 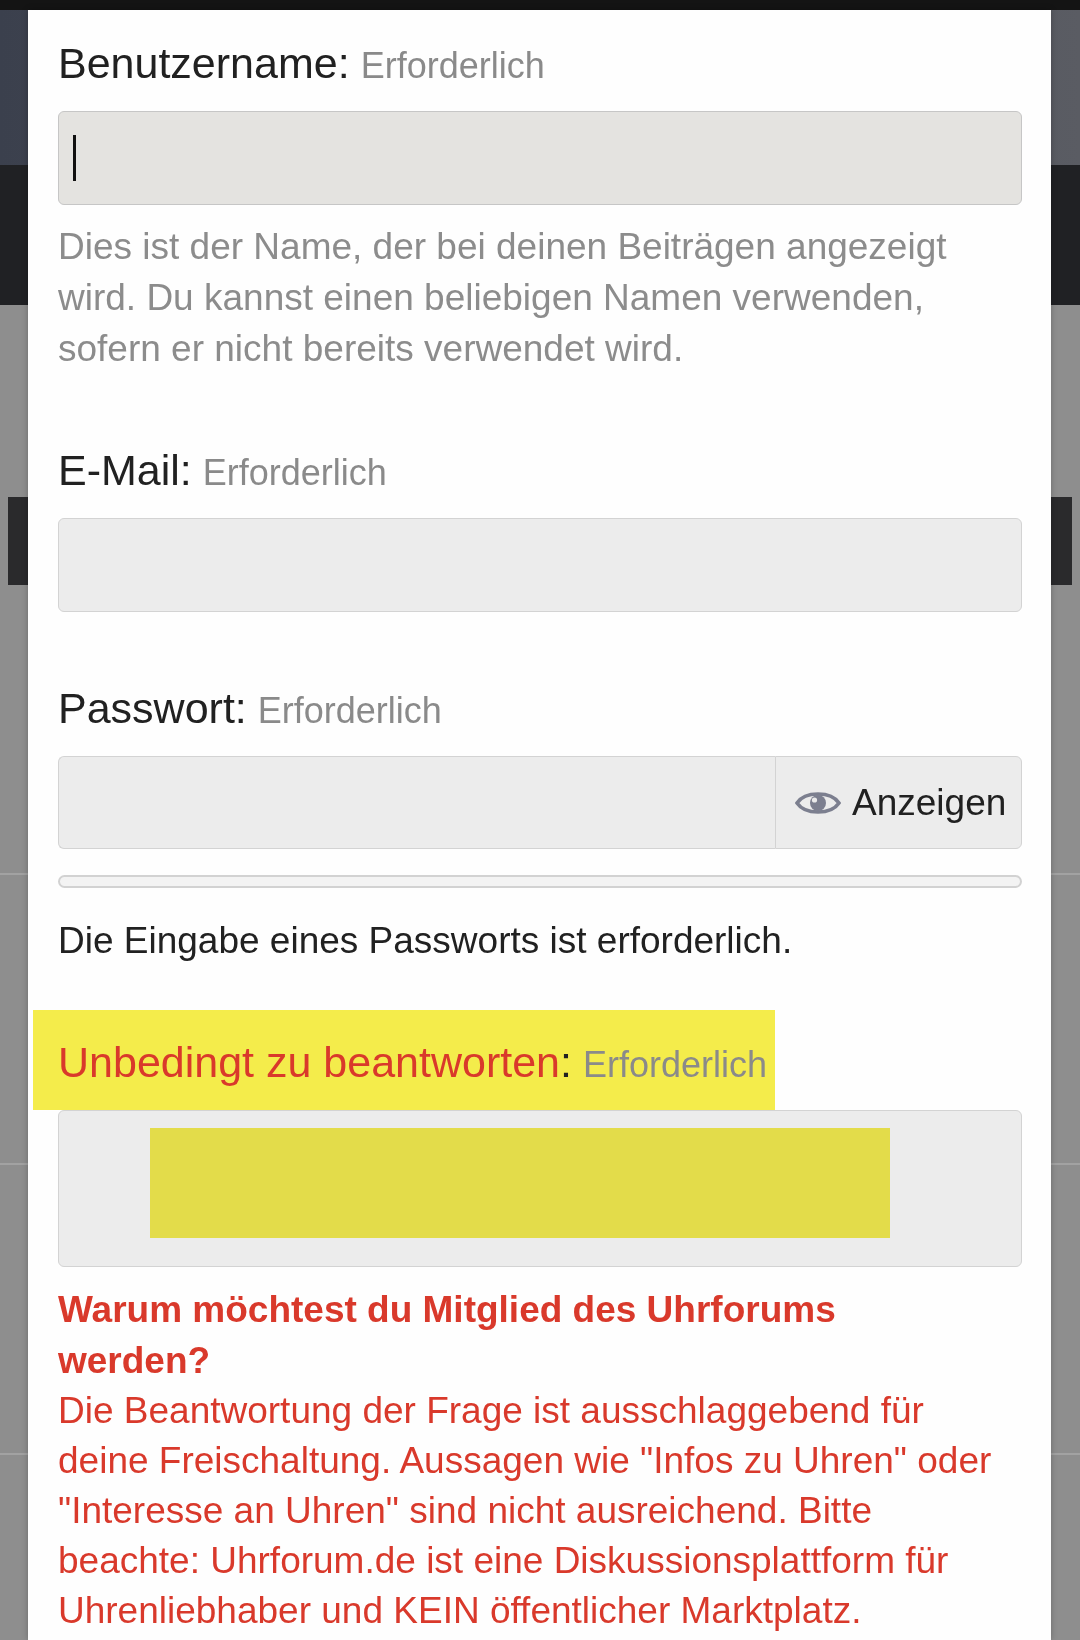 I want to click on show-password-button: Anzeigen, so click(x=898, y=802).